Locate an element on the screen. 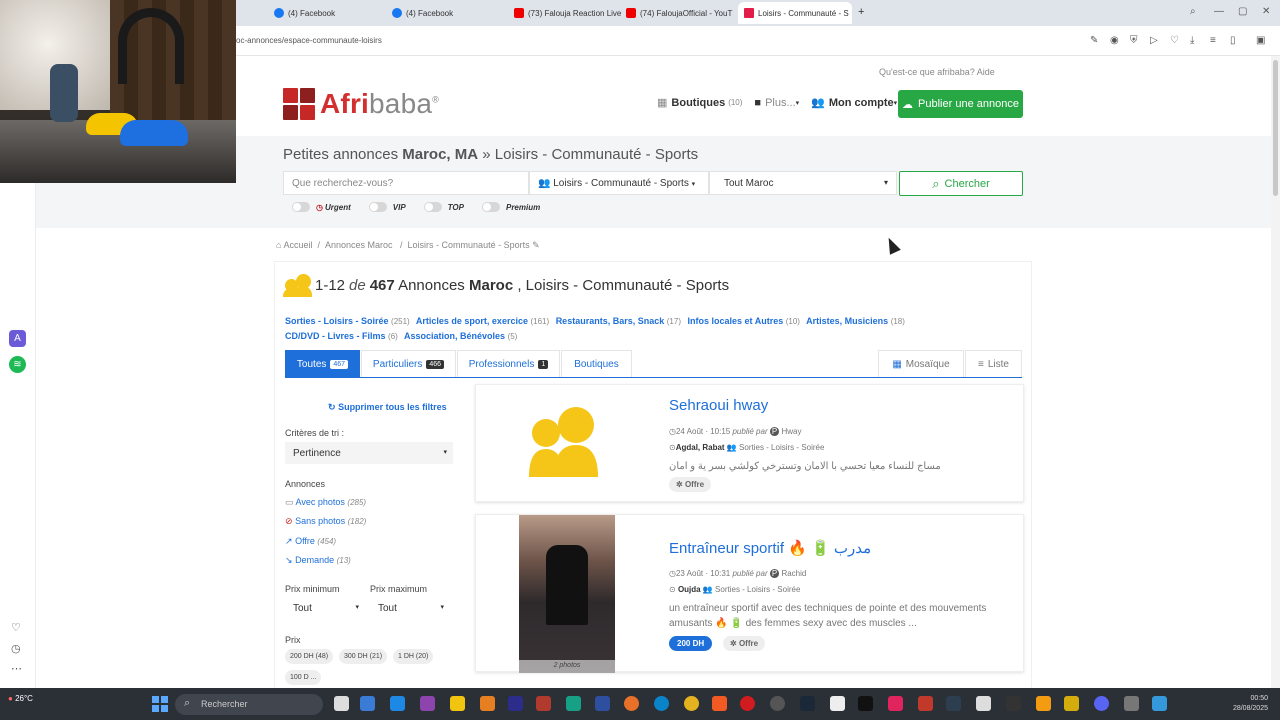 This screenshot has height=720, width=1280. play-icon: ▷ is located at coordinates (1154, 40).